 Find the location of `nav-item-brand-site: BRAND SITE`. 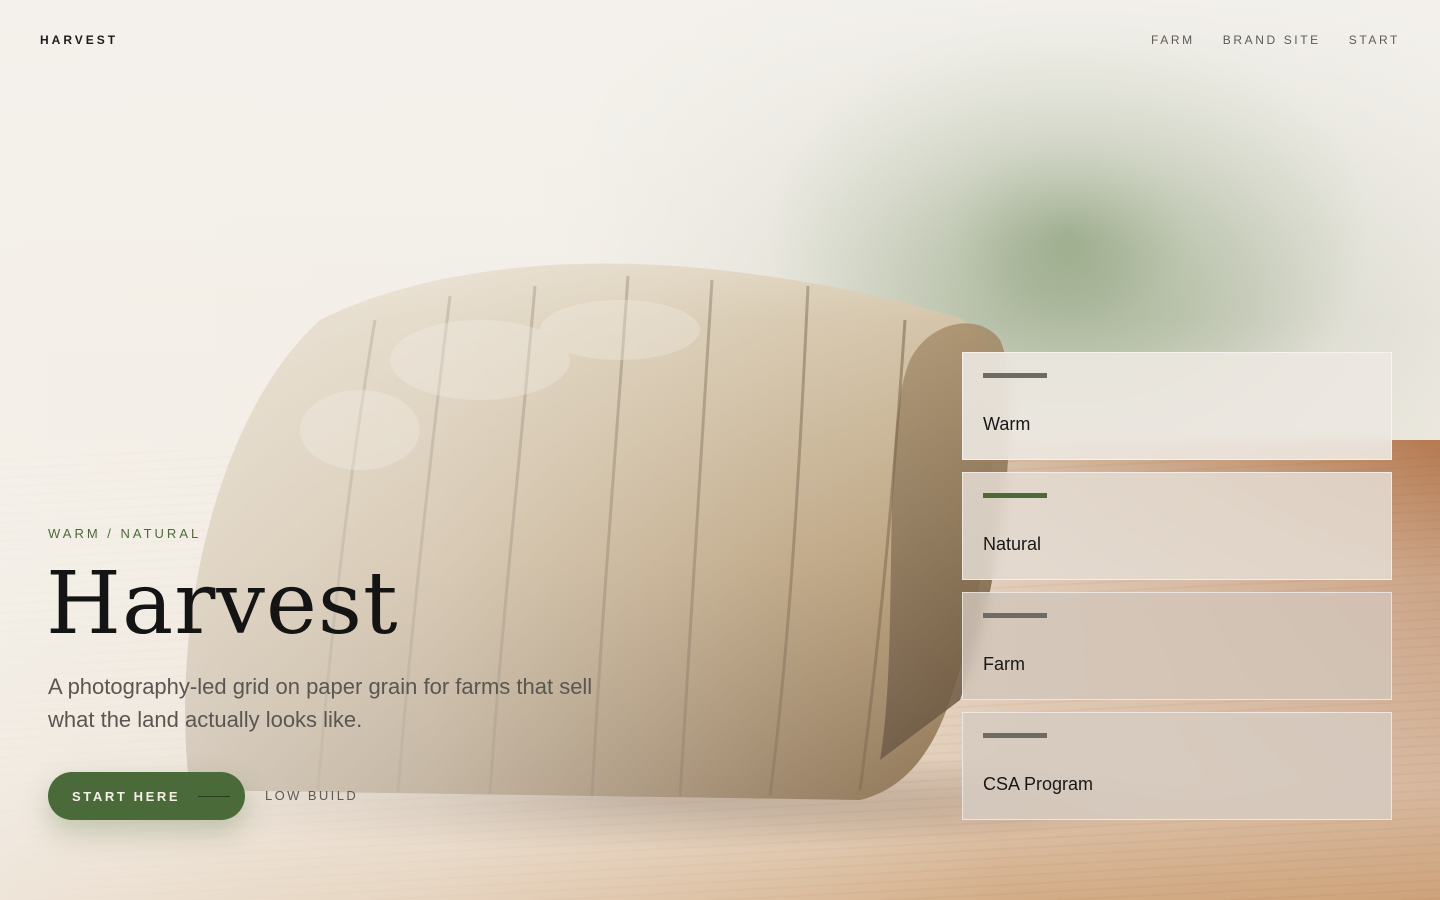

nav-item-brand-site: BRAND SITE is located at coordinates (1272, 40).